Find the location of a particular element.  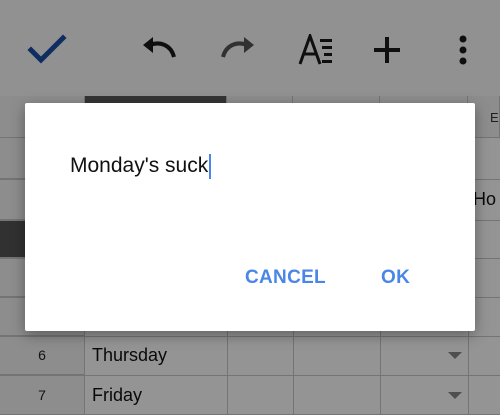

cell-text-input: Monday's suck is located at coordinates (141, 166).